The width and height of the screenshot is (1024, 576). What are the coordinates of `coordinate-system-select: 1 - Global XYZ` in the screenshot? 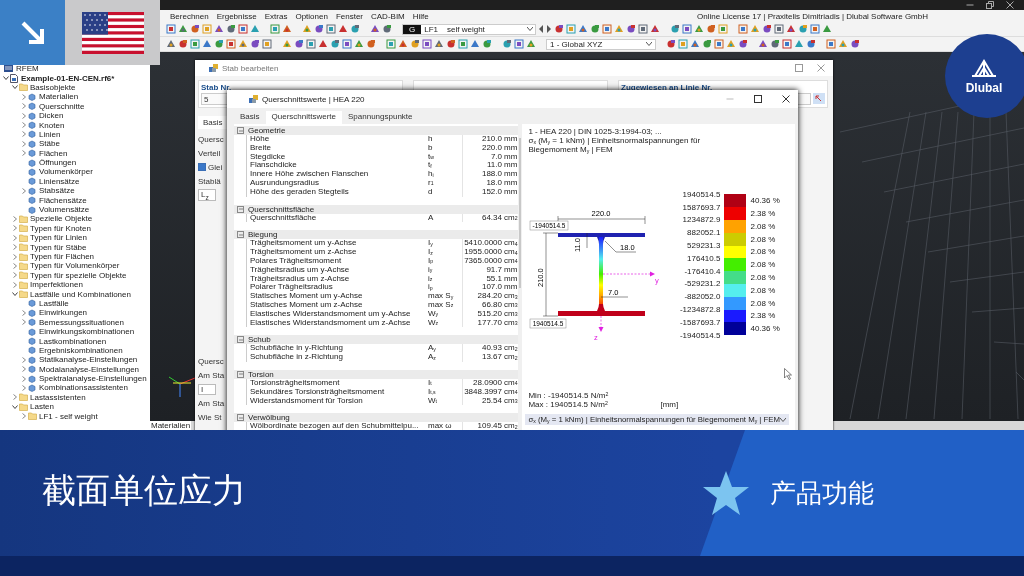 It's located at (601, 44).